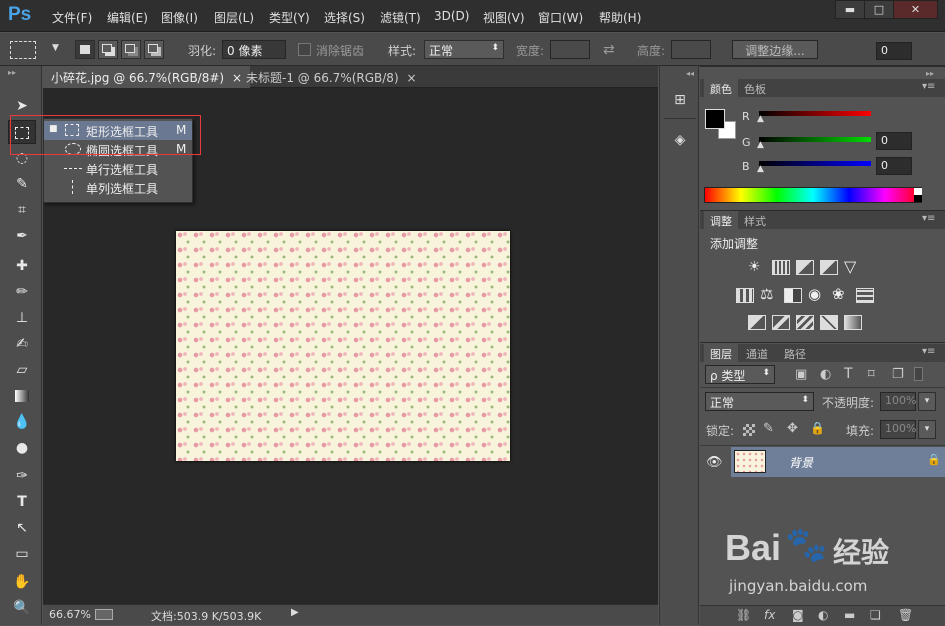  I want to click on menu-select: 选择(S), so click(344, 17).